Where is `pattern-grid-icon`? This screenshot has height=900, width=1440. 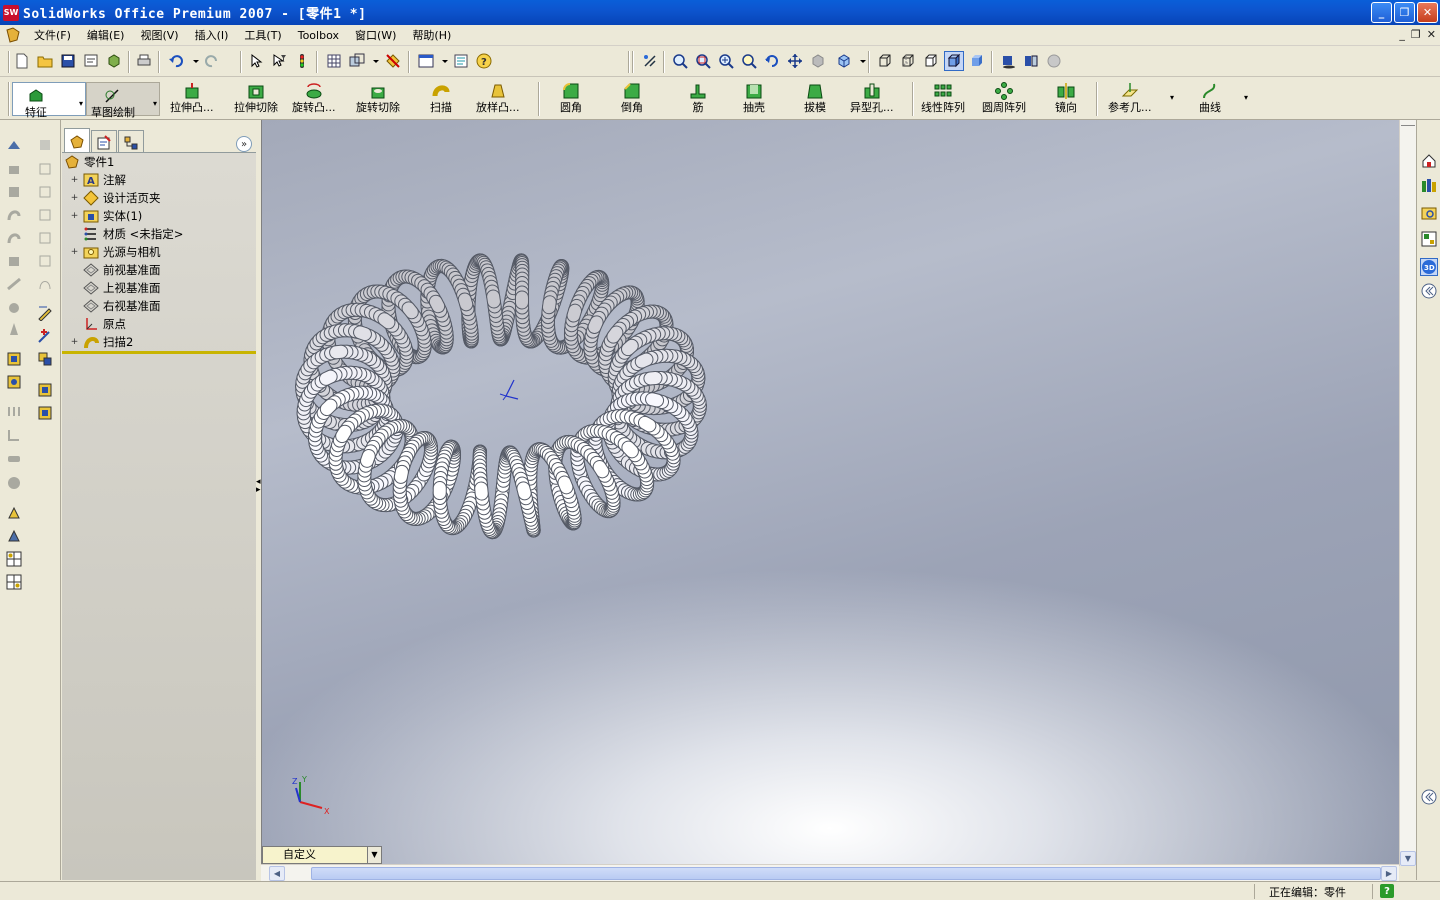 pattern-grid-icon is located at coordinates (14, 559).